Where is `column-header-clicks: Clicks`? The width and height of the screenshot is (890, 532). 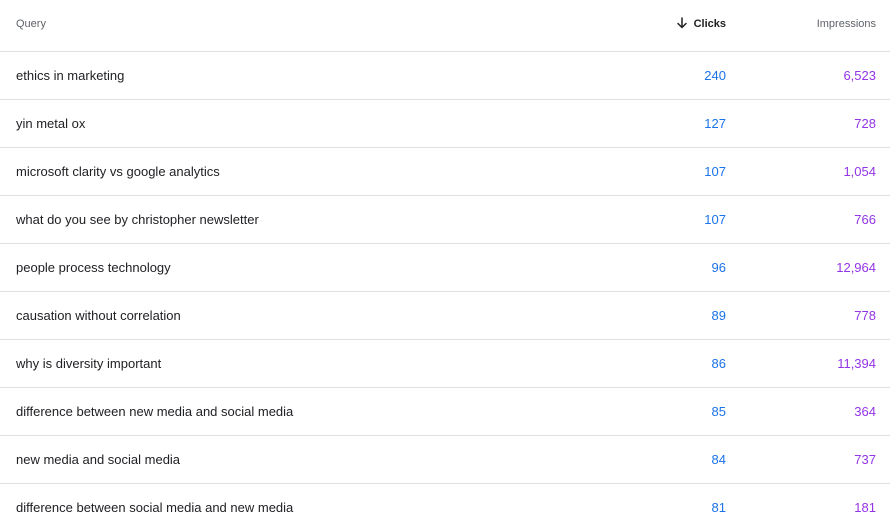
column-header-clicks: Clicks is located at coordinates (701, 24).